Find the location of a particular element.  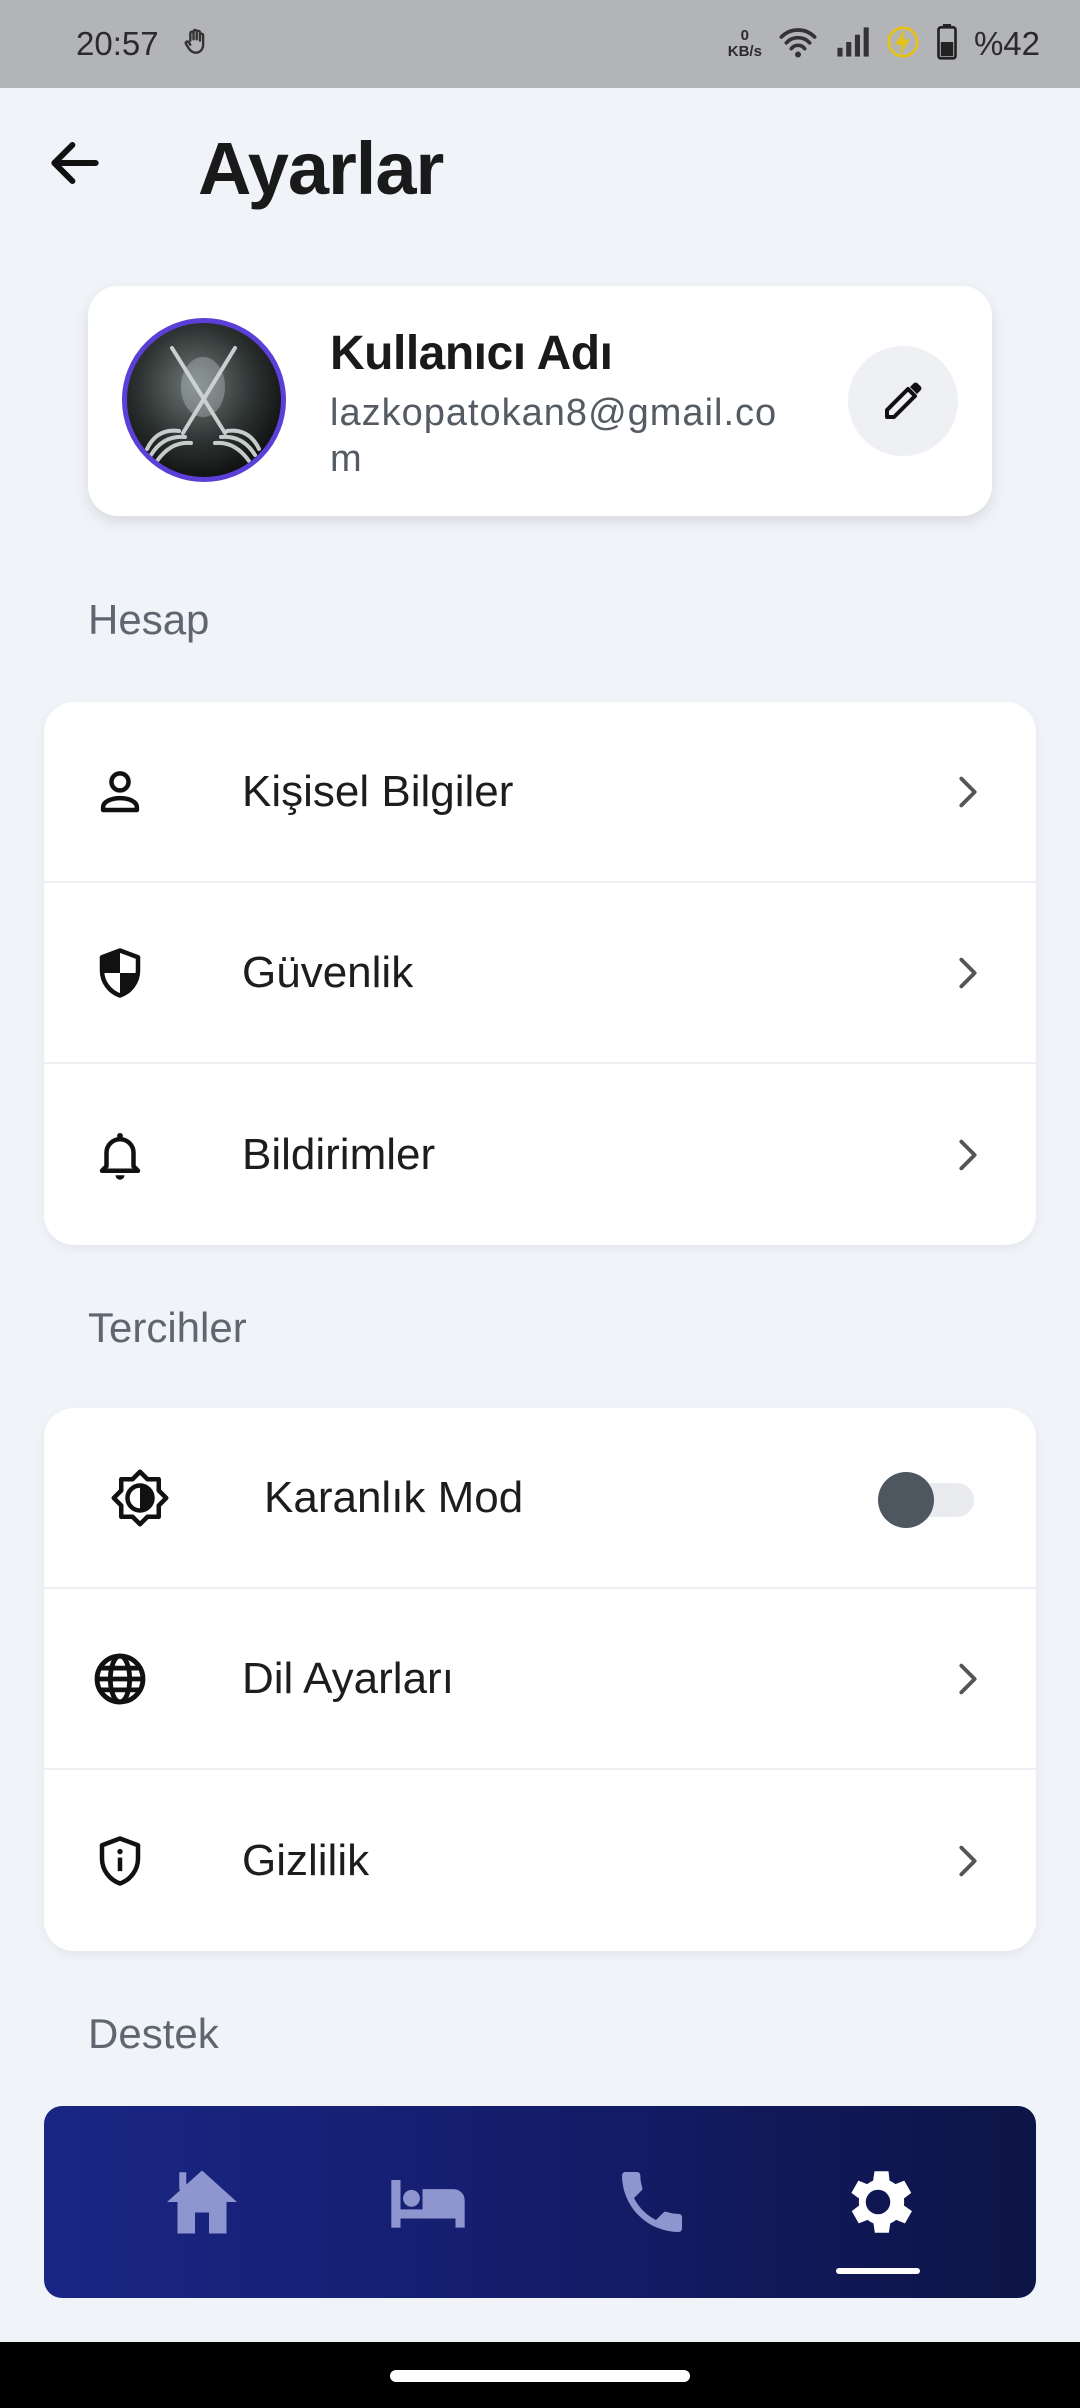

avatar-image is located at coordinates (203, 404).